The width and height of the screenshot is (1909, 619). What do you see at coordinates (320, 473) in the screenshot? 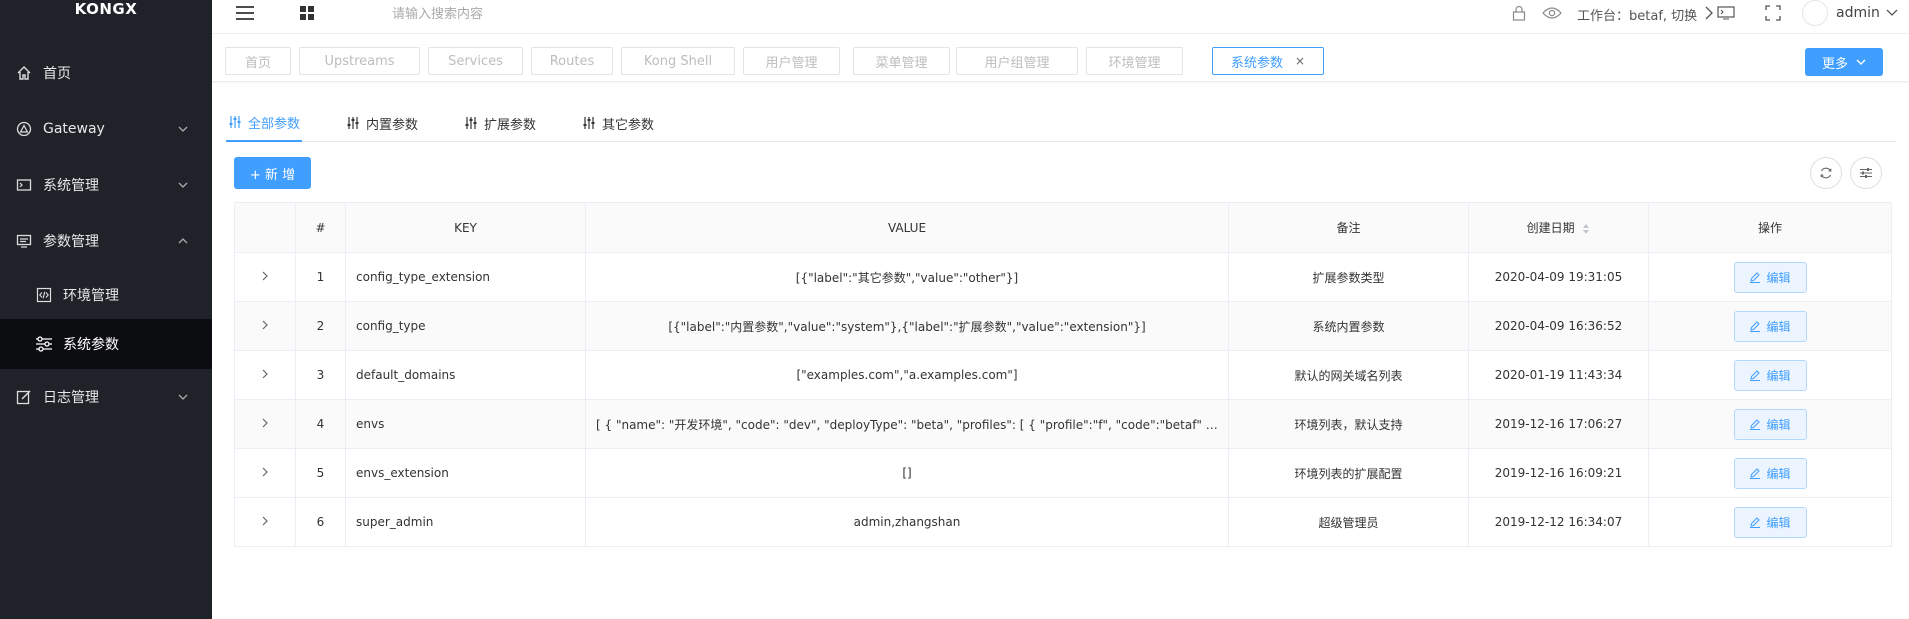
I see `row-index: 5` at bounding box center [320, 473].